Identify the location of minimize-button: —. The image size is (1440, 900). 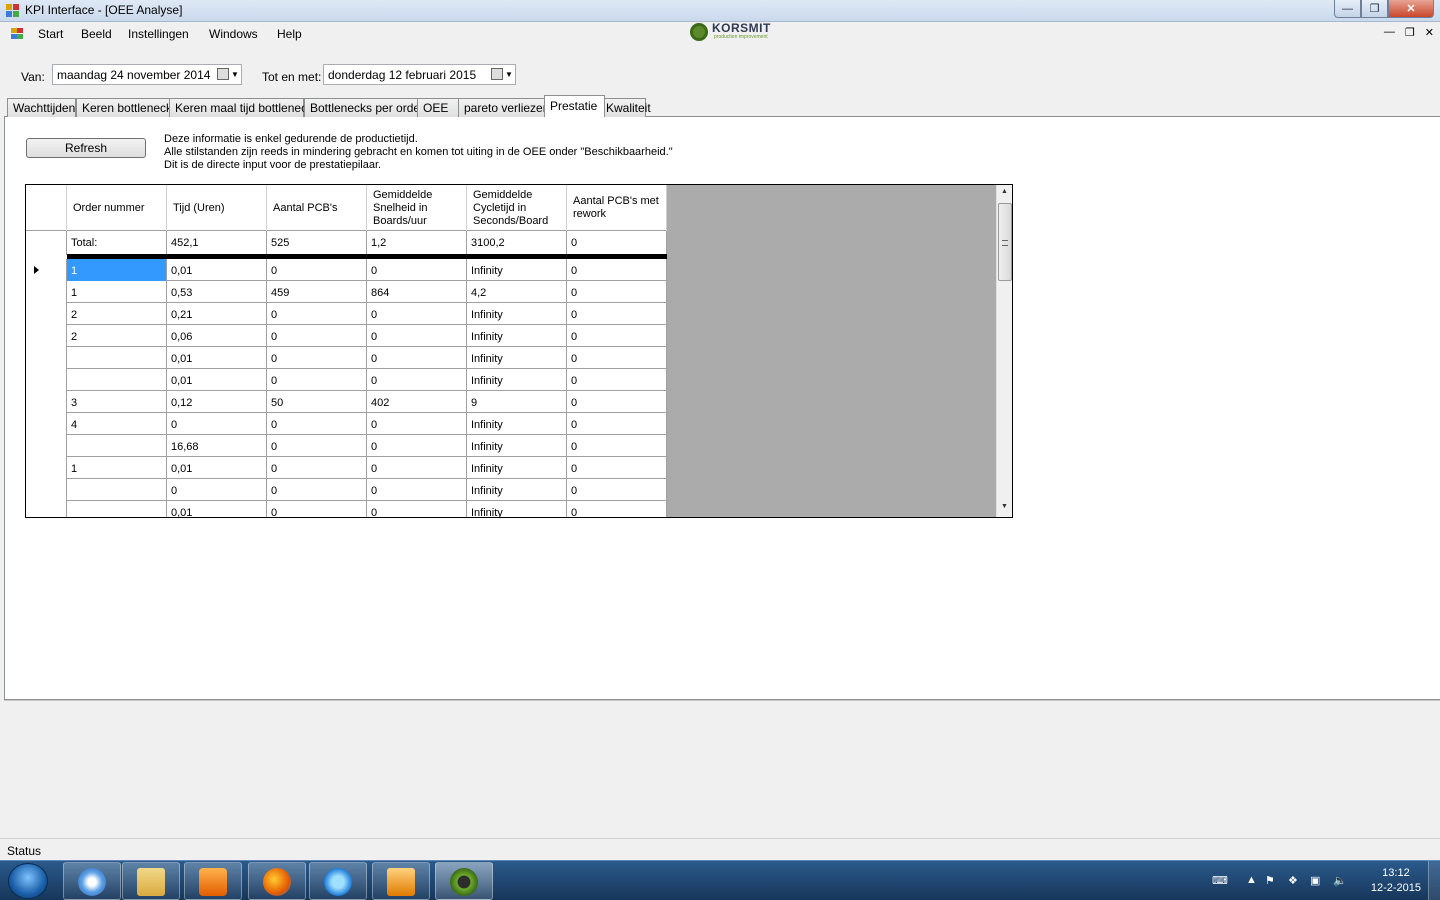
(1347, 9).